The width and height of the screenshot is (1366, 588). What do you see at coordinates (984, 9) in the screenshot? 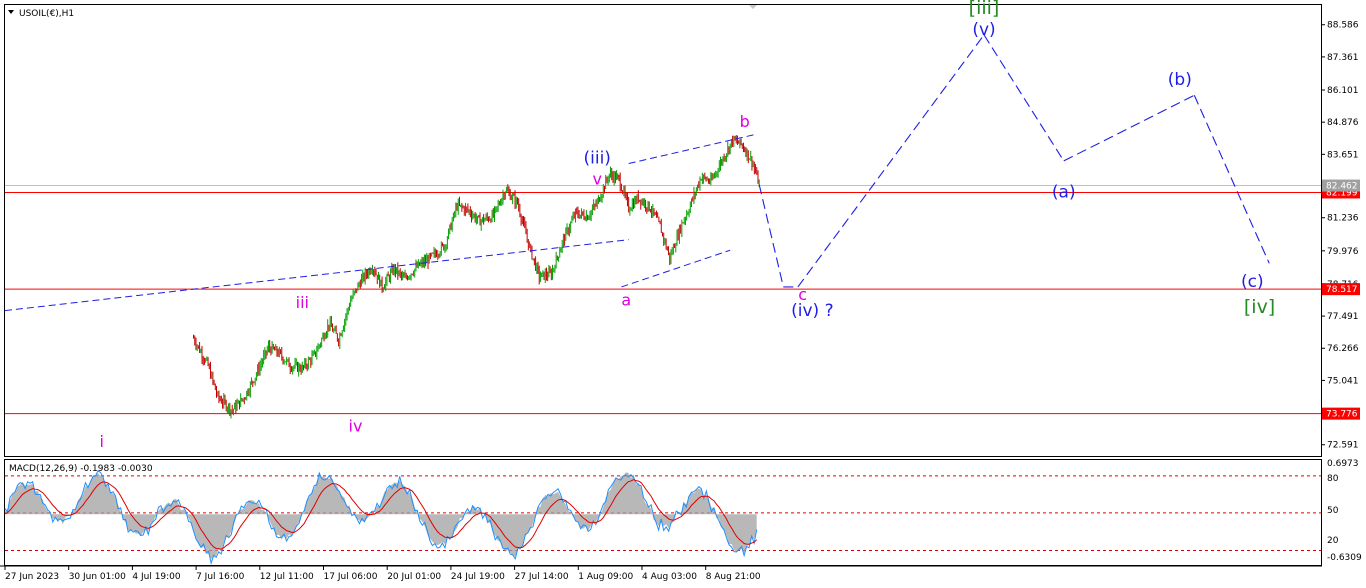
I see `wave-label: [iii]` at bounding box center [984, 9].